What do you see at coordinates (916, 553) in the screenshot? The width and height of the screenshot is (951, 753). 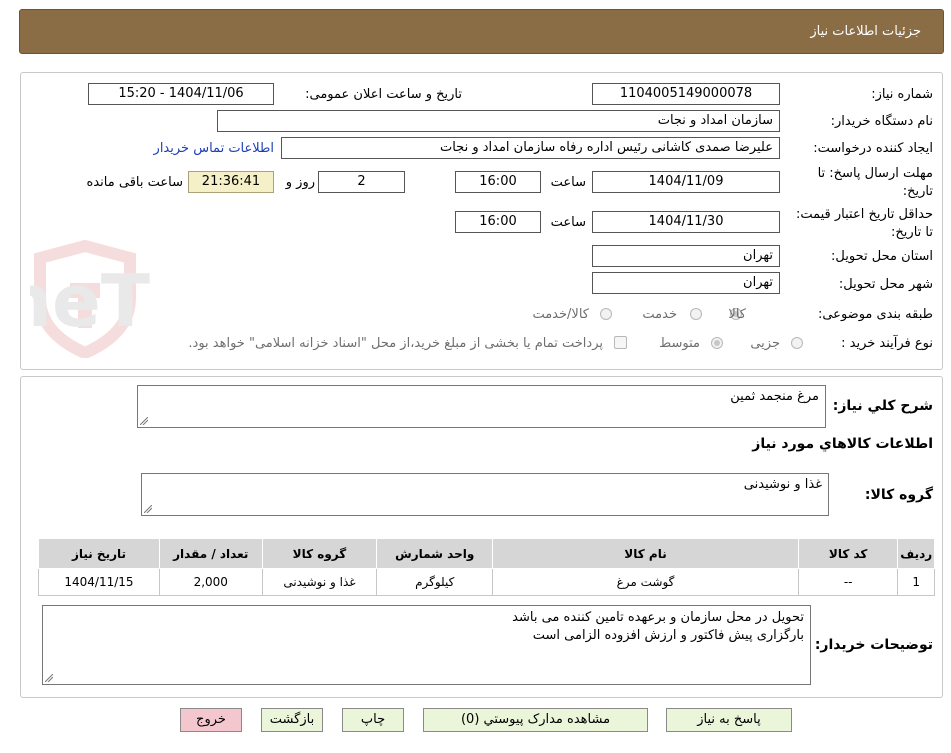 I see `col-header-row-number: رديف` at bounding box center [916, 553].